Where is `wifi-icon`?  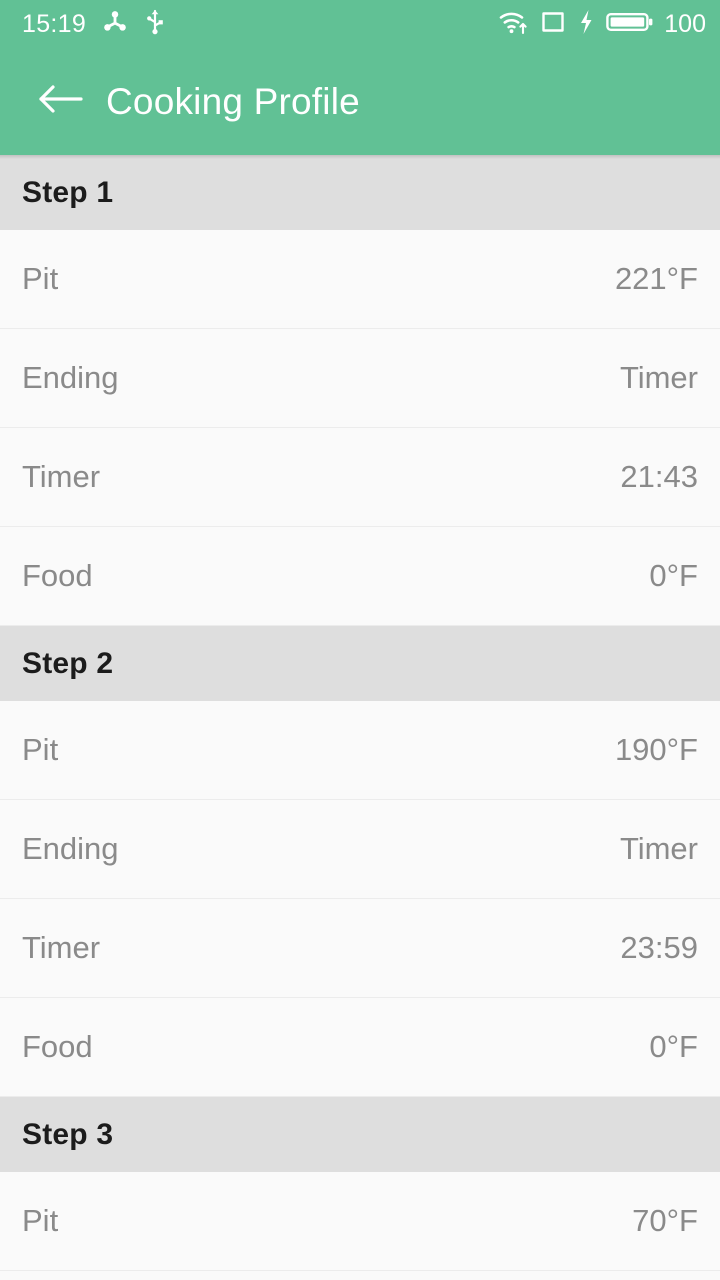 wifi-icon is located at coordinates (513, 24).